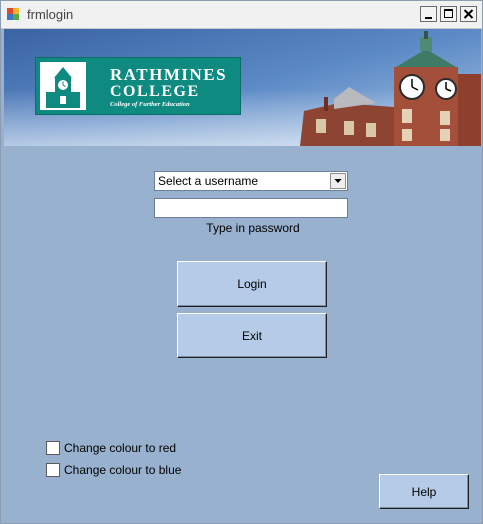  What do you see at coordinates (53, 470) in the screenshot?
I see `change-colour-blue-checkbox` at bounding box center [53, 470].